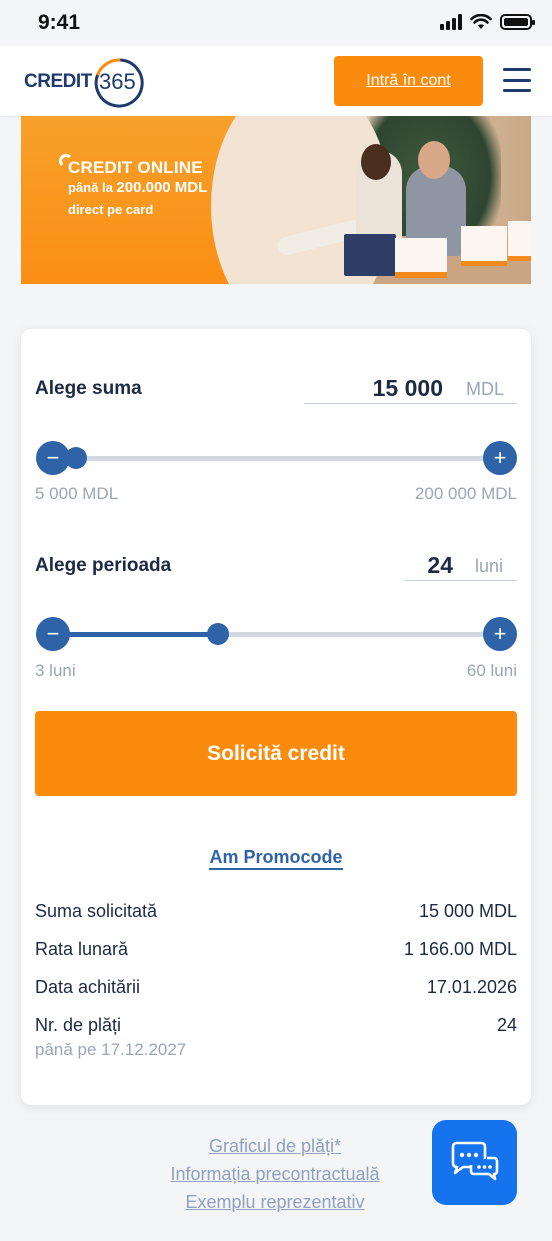  What do you see at coordinates (491, 670) in the screenshot?
I see `period-max-label: 60 luni` at bounding box center [491, 670].